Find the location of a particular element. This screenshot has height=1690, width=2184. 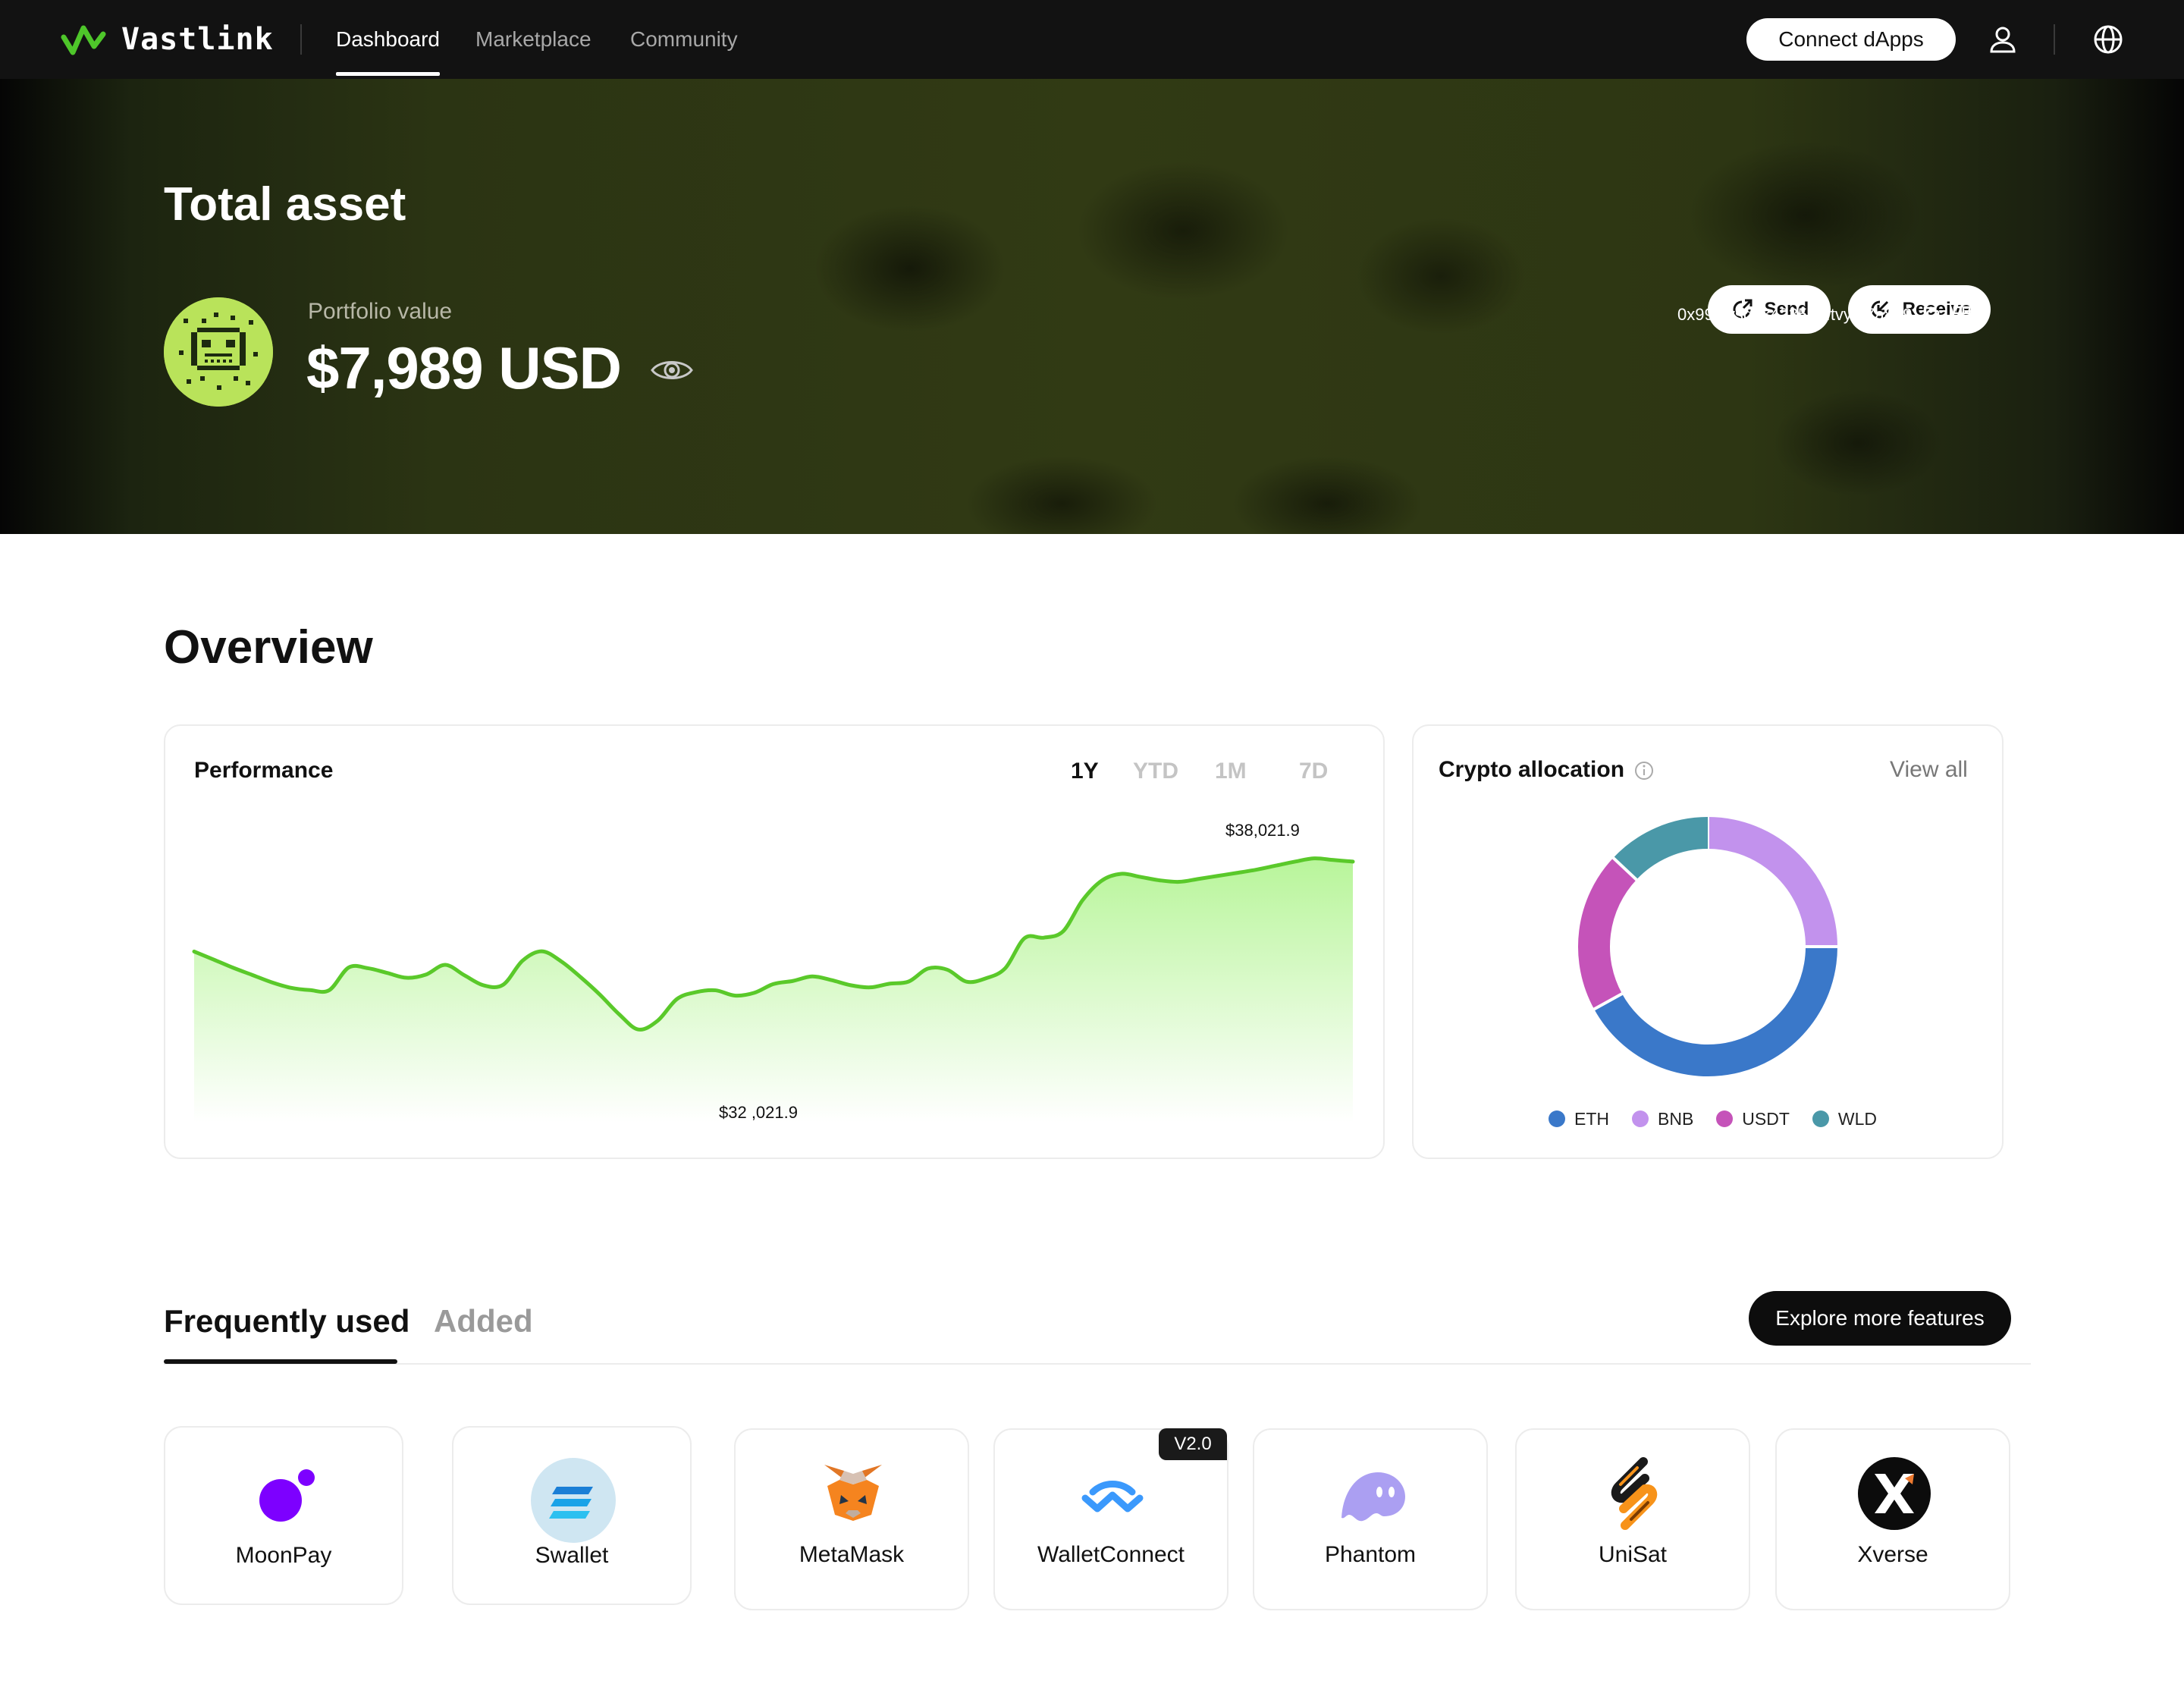

view-all-link: View all is located at coordinates (1929, 770).